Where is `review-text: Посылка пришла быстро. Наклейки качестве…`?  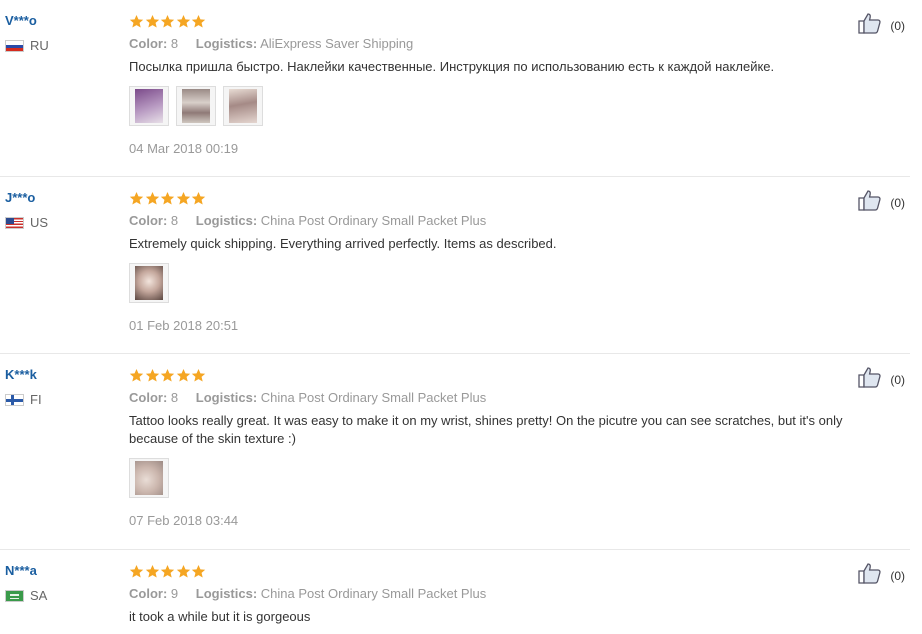
review-text: Посылка пришла быстро. Наклейки качестве… is located at coordinates (452, 66).